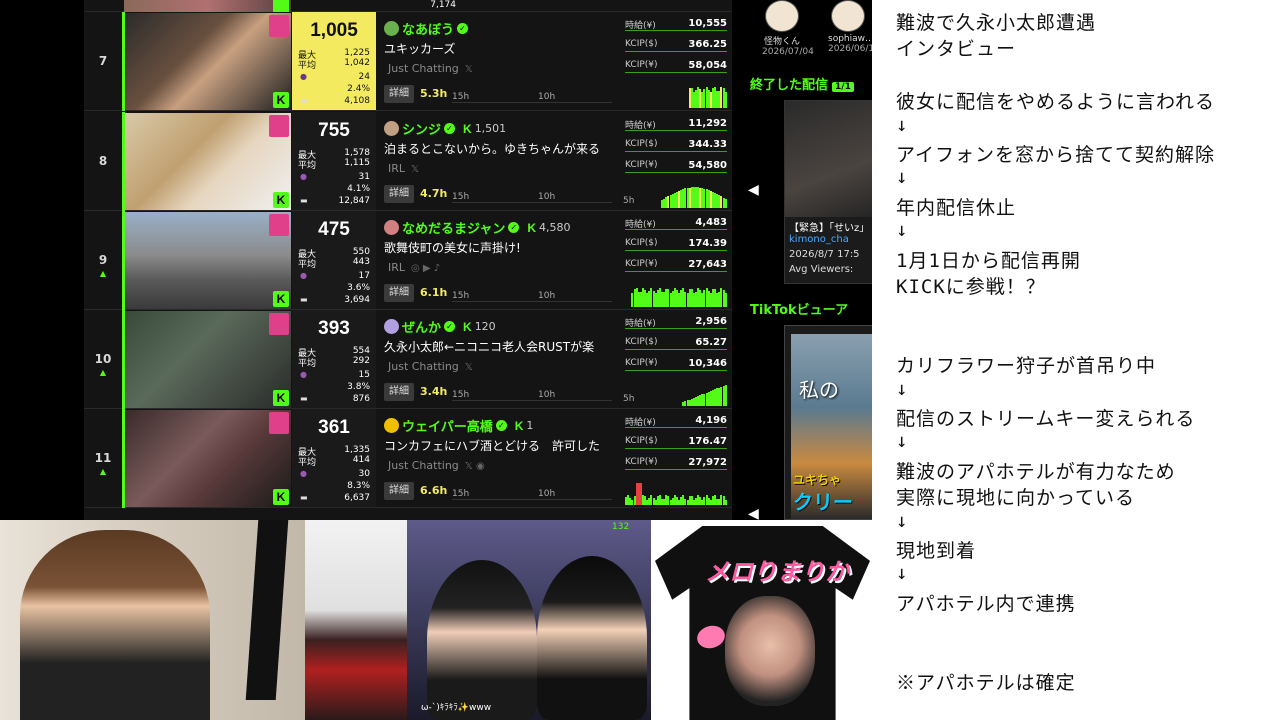  Describe the element at coordinates (802, 83) in the screenshot. I see `ended-streams-heading: 終了した配信 1/1` at that location.